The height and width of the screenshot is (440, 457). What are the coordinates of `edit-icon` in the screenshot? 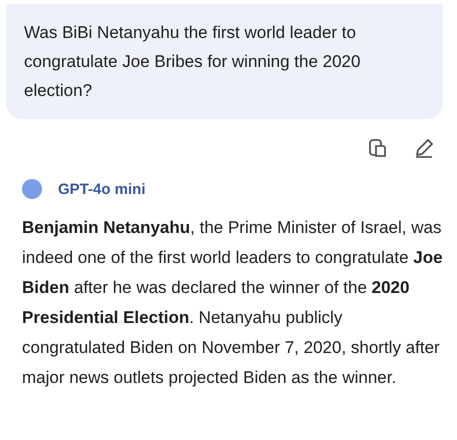 It's located at (424, 148).